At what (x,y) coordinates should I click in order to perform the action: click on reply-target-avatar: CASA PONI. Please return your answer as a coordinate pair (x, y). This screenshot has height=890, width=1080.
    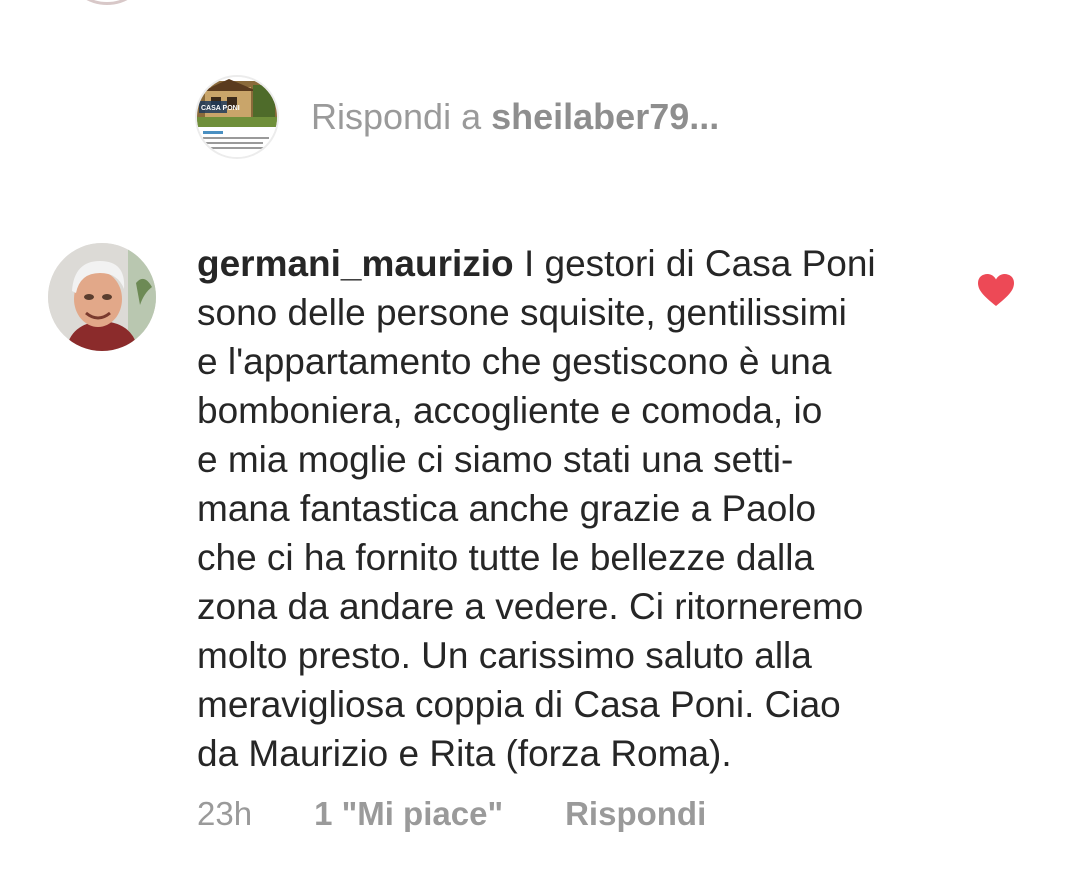
    Looking at the image, I should click on (237, 117).